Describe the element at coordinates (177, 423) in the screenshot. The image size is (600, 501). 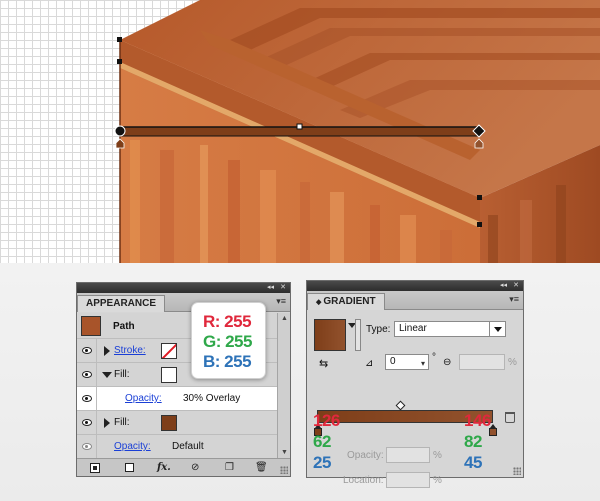
I see `fill-row-2: Fill:` at that location.